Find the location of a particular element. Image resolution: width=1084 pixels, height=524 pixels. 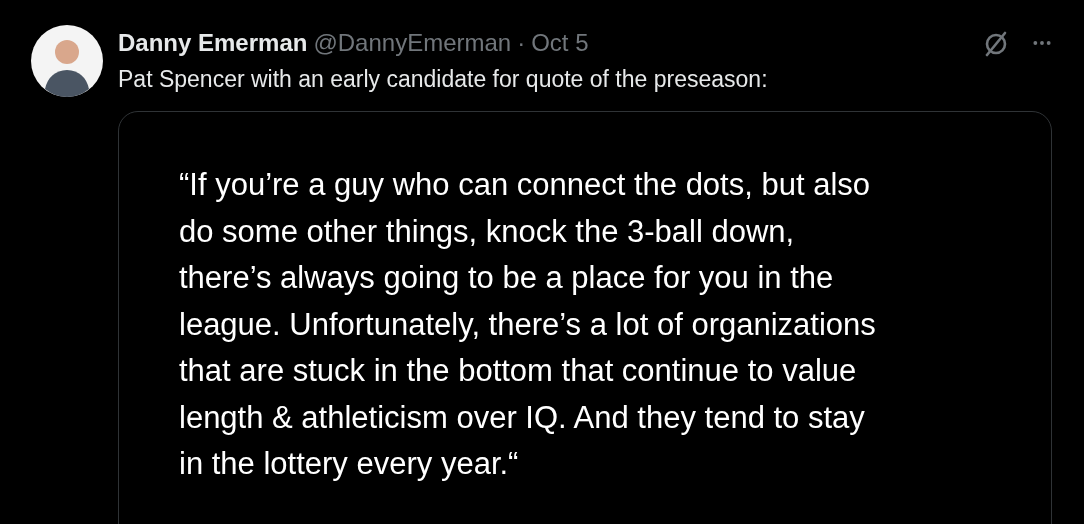

author-name: Danny Emerman is located at coordinates (213, 43).